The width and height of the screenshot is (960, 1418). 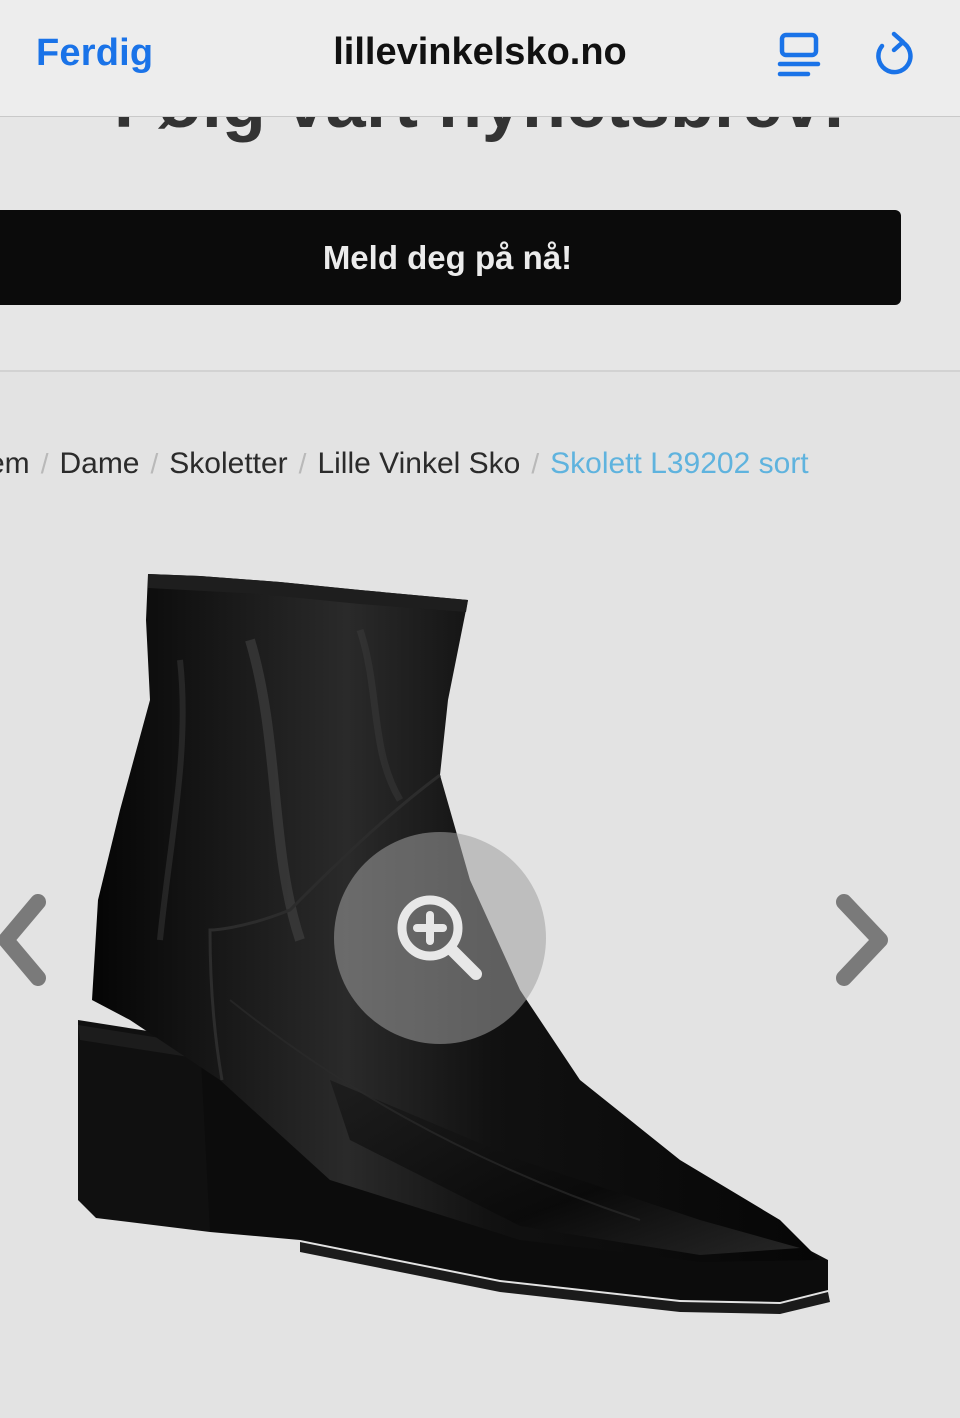 I want to click on zoom-button, so click(x=440, y=938).